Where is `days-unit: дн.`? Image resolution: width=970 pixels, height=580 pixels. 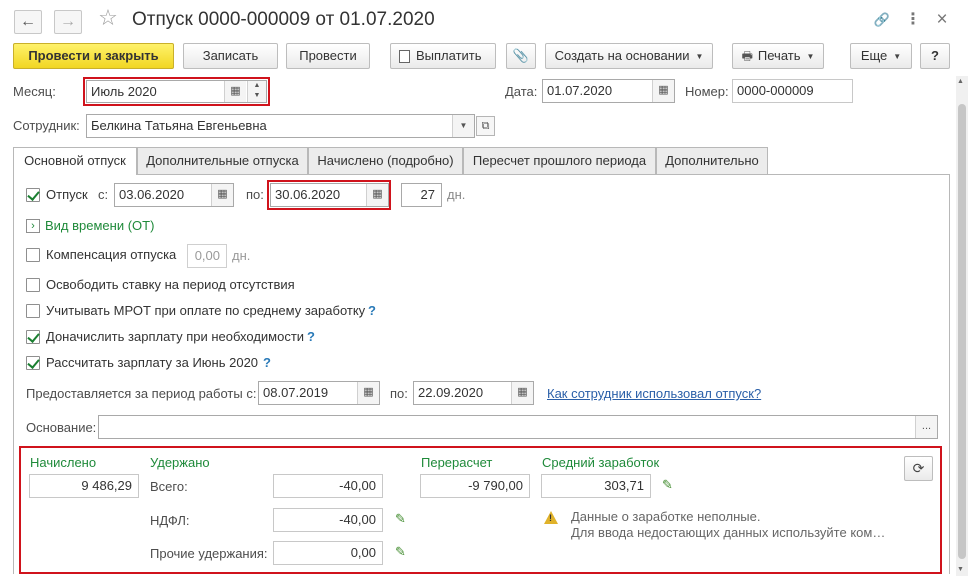 days-unit: дн. is located at coordinates (456, 194).